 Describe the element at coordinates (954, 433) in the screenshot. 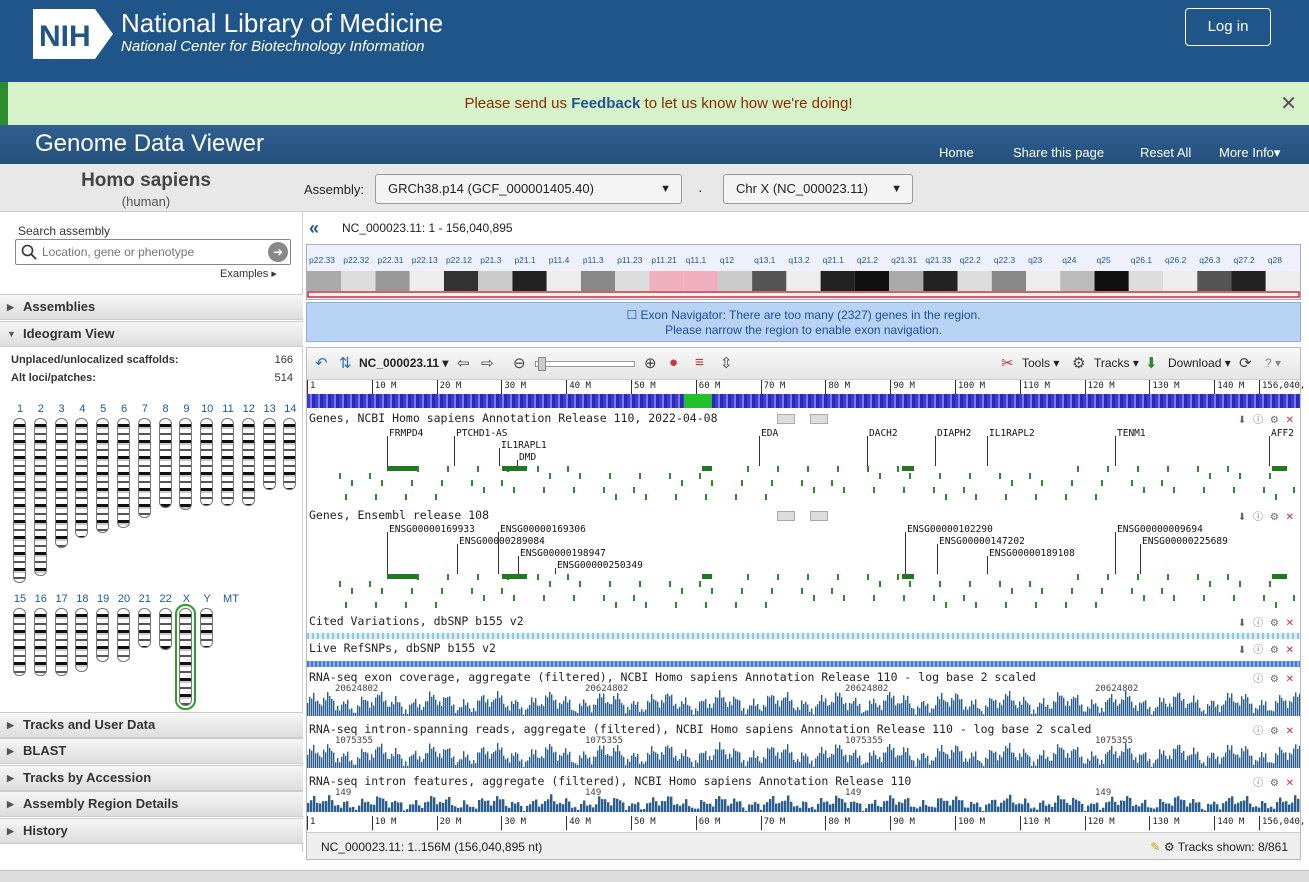

I see `gene-label-DIAPH2: DIAPH2` at that location.